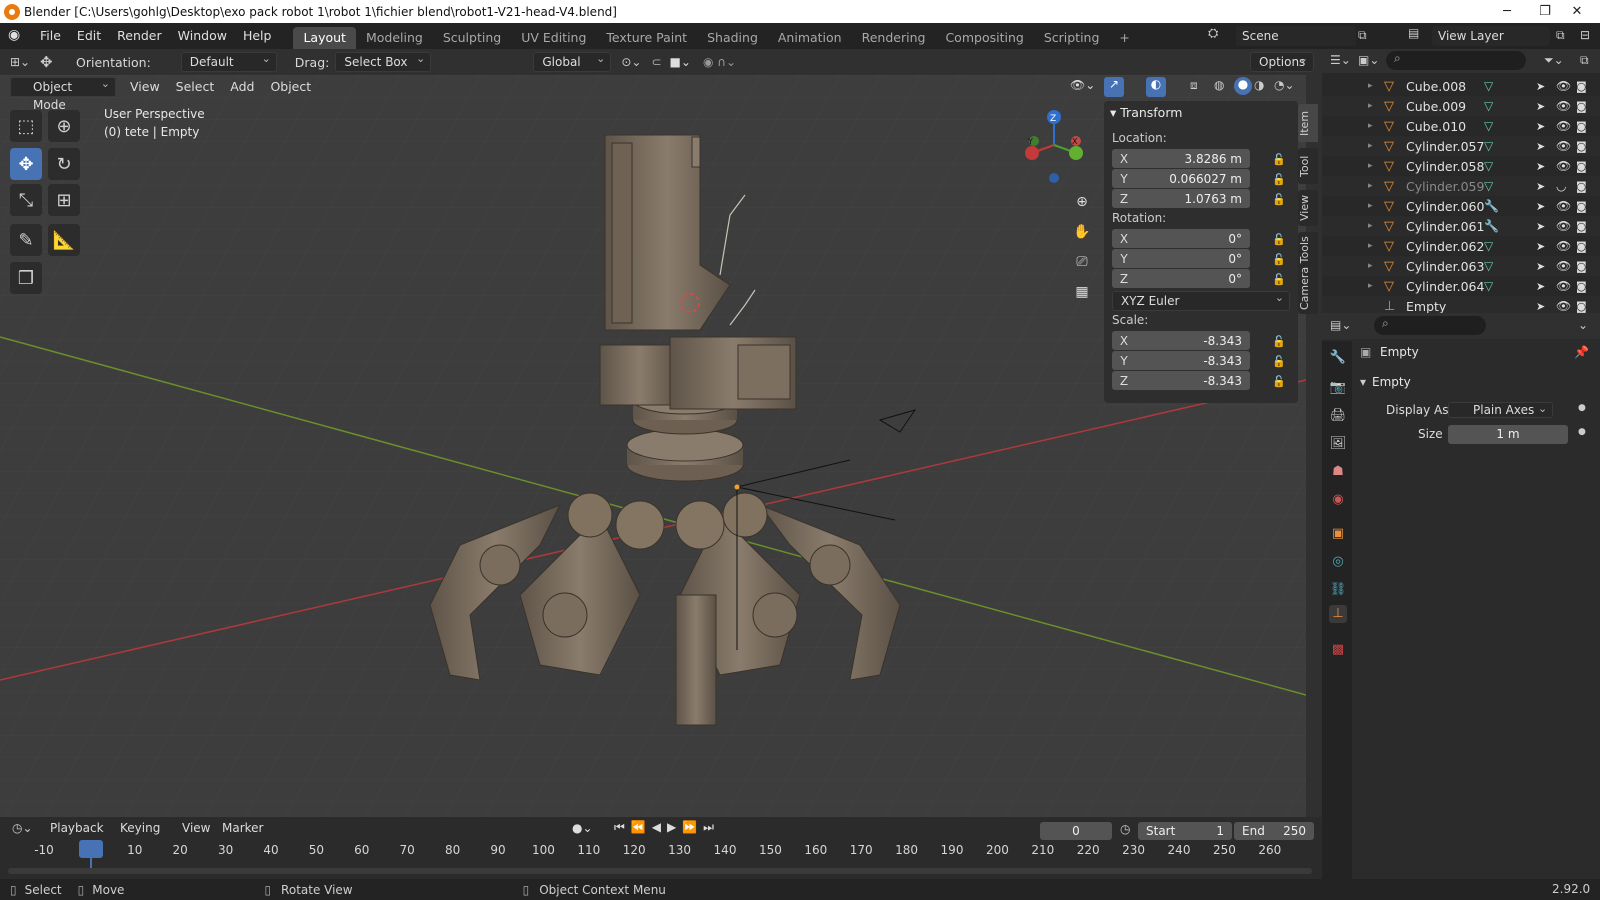 This screenshot has width=1600, height=900. I want to click on outliner-search-input: ⌕, so click(1456, 60).